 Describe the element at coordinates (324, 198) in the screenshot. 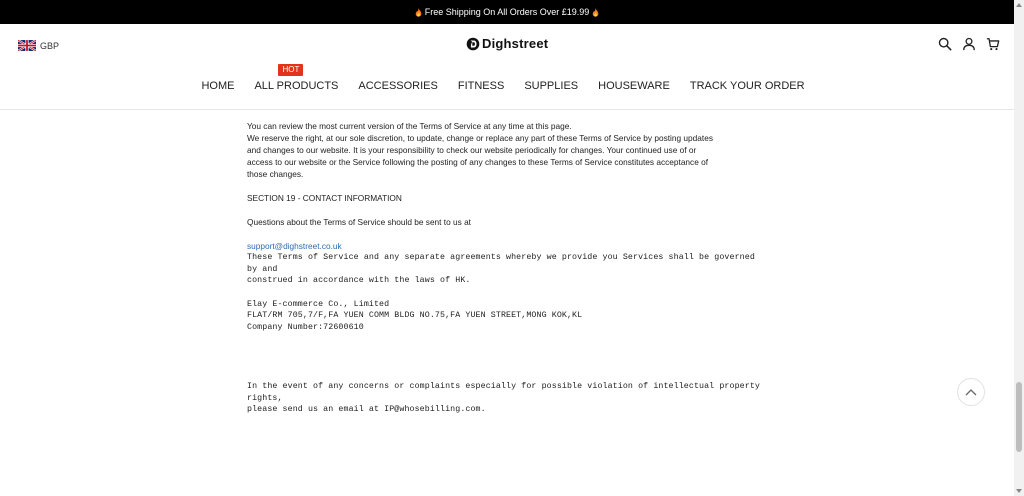

I see `section-heading: SECTION 19 - CONTACT INFORMATION` at that location.